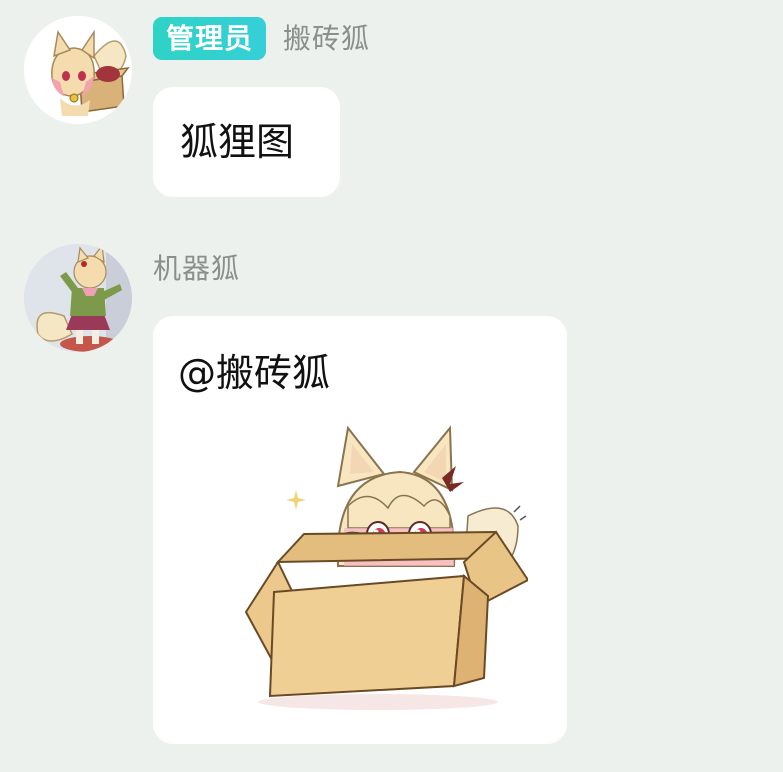 This screenshot has width=783, height=772. I want to click on fox-girl-in-box-avatar-icon, so click(78, 70).